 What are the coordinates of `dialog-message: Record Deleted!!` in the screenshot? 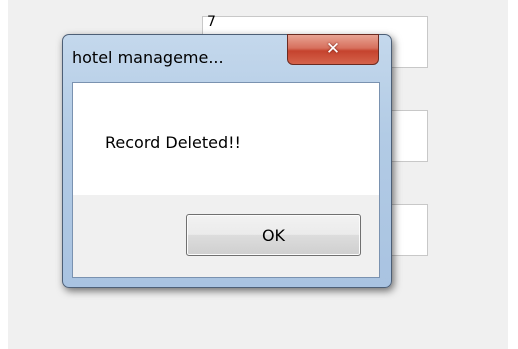 It's located at (173, 142).